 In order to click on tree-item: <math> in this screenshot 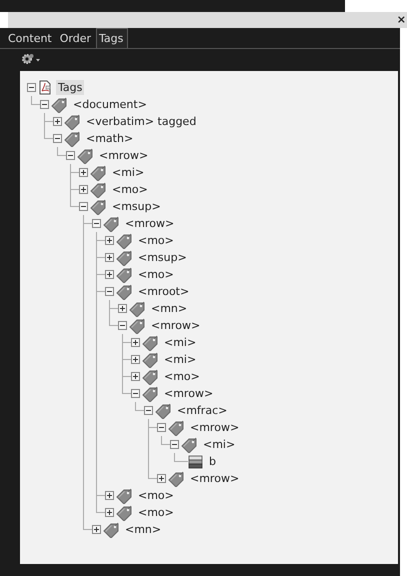, I will do `click(110, 138)`.